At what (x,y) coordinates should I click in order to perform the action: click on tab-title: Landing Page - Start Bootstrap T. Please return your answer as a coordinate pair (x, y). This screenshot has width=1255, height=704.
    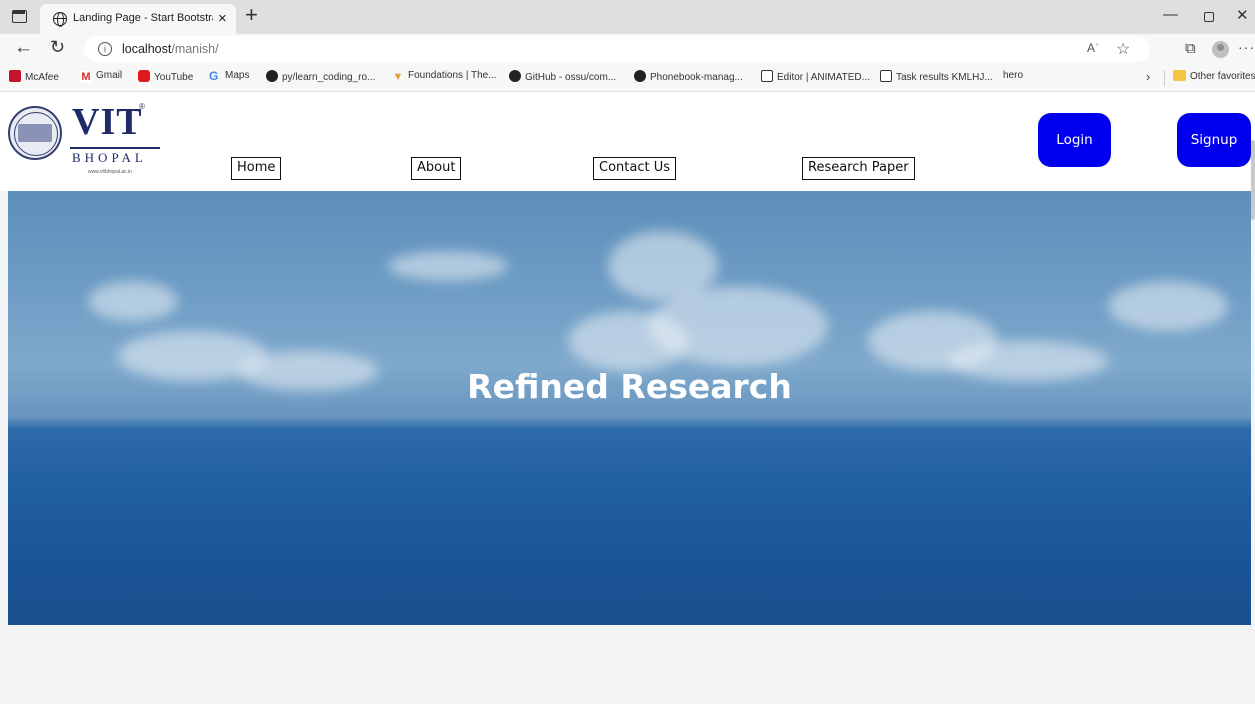
    Looking at the image, I should click on (143, 18).